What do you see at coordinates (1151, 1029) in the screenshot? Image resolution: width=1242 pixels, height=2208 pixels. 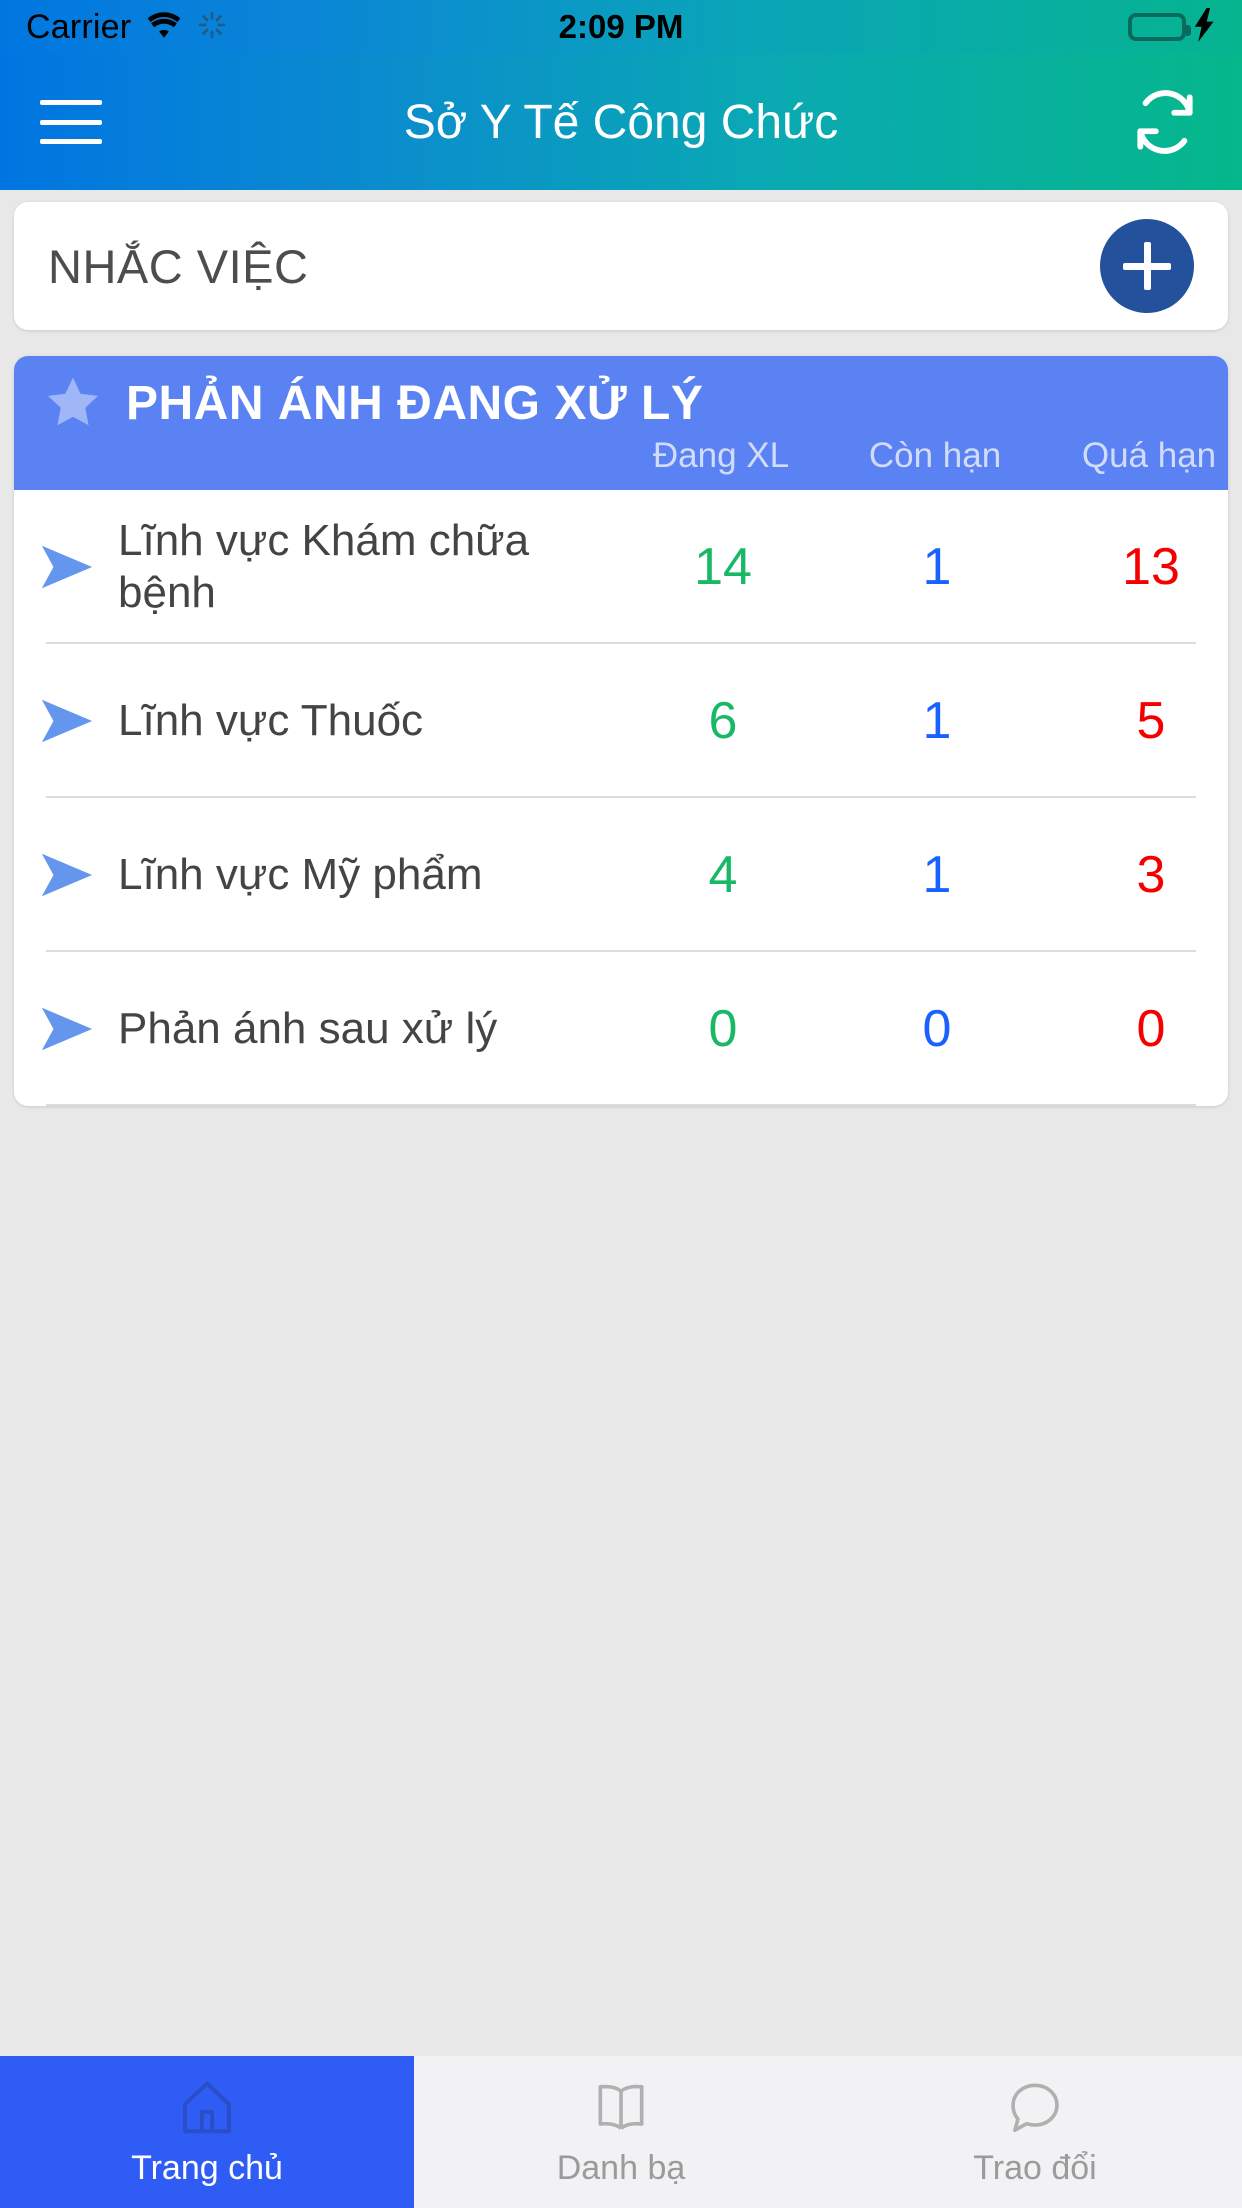 I see `cell-qua-han: 0` at bounding box center [1151, 1029].